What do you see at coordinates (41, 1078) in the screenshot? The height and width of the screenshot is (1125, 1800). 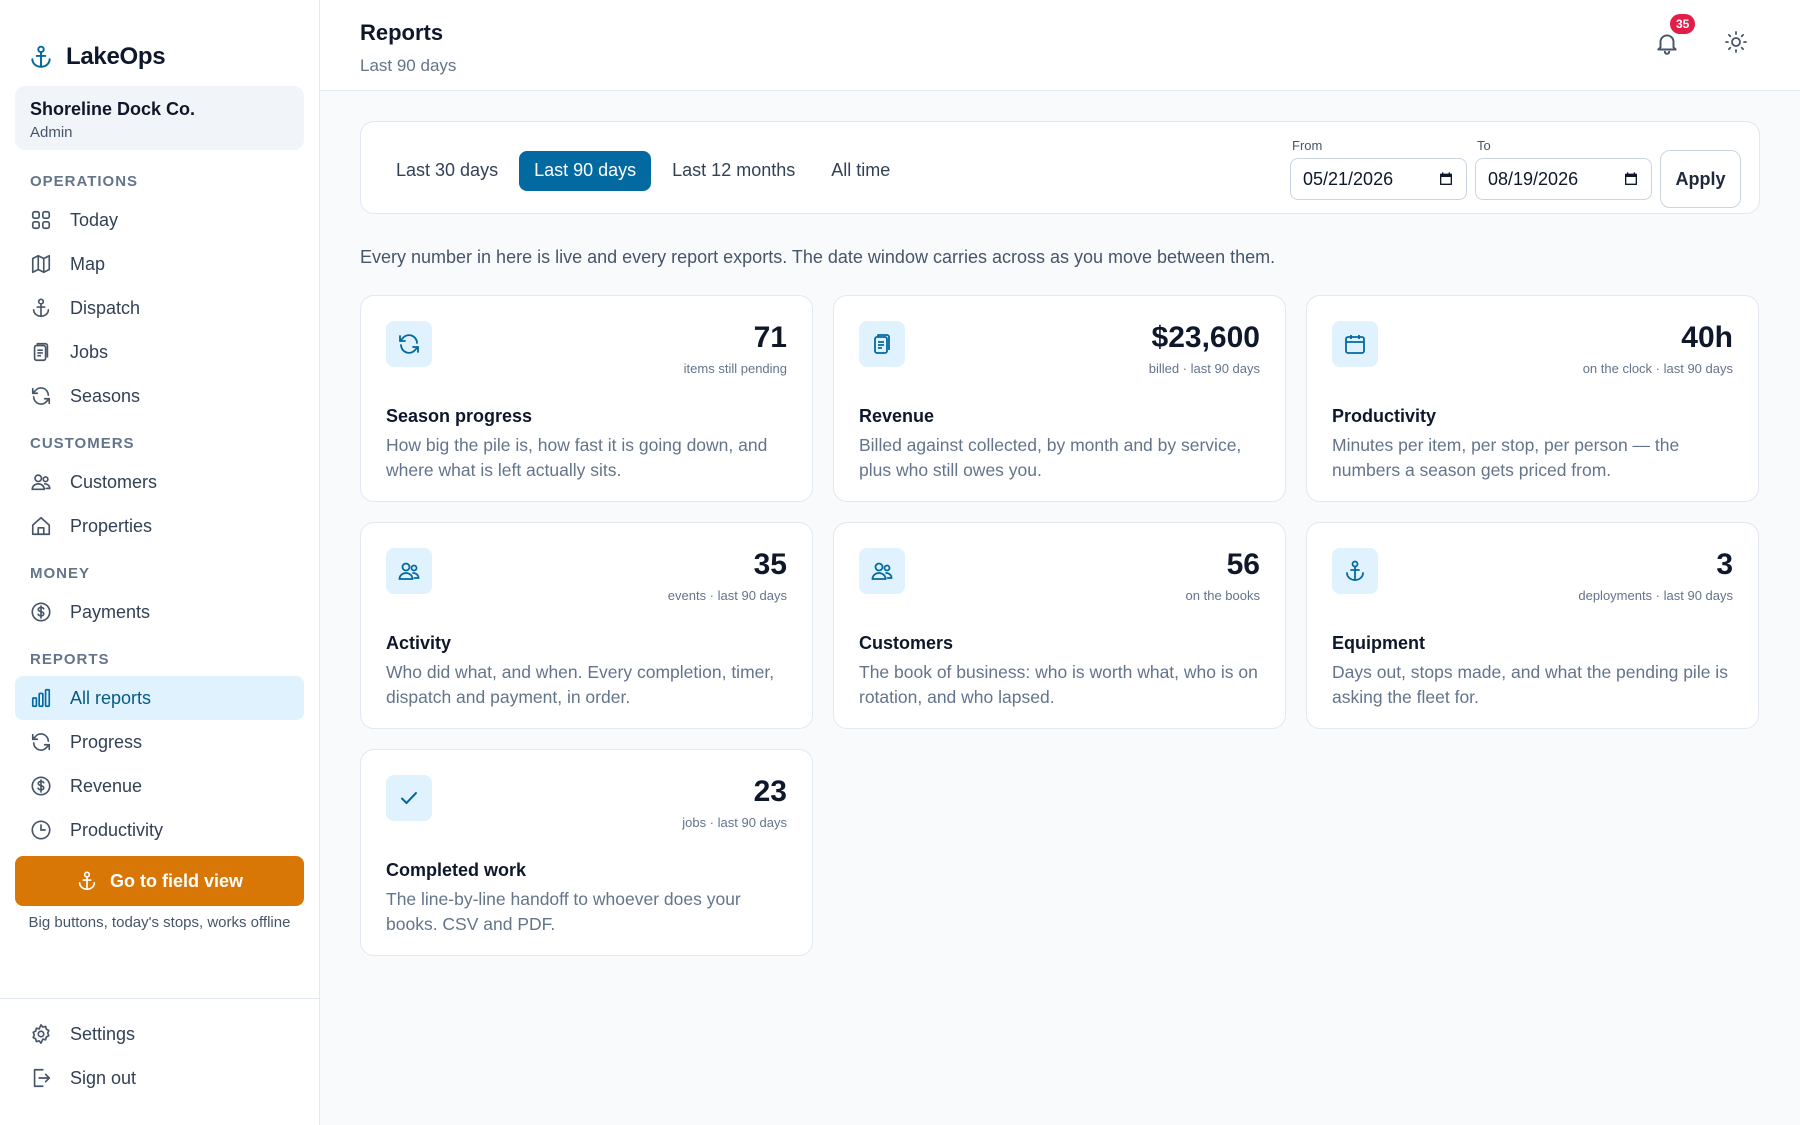 I see `sign-out-icon` at bounding box center [41, 1078].